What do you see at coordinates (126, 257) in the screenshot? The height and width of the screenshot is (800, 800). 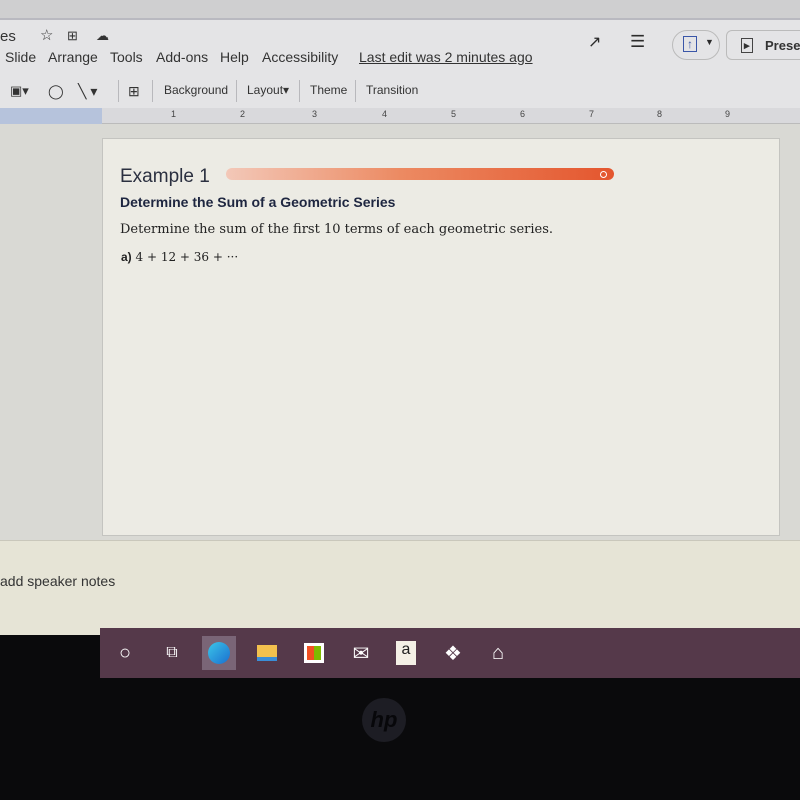 I see `part-label: a)` at bounding box center [126, 257].